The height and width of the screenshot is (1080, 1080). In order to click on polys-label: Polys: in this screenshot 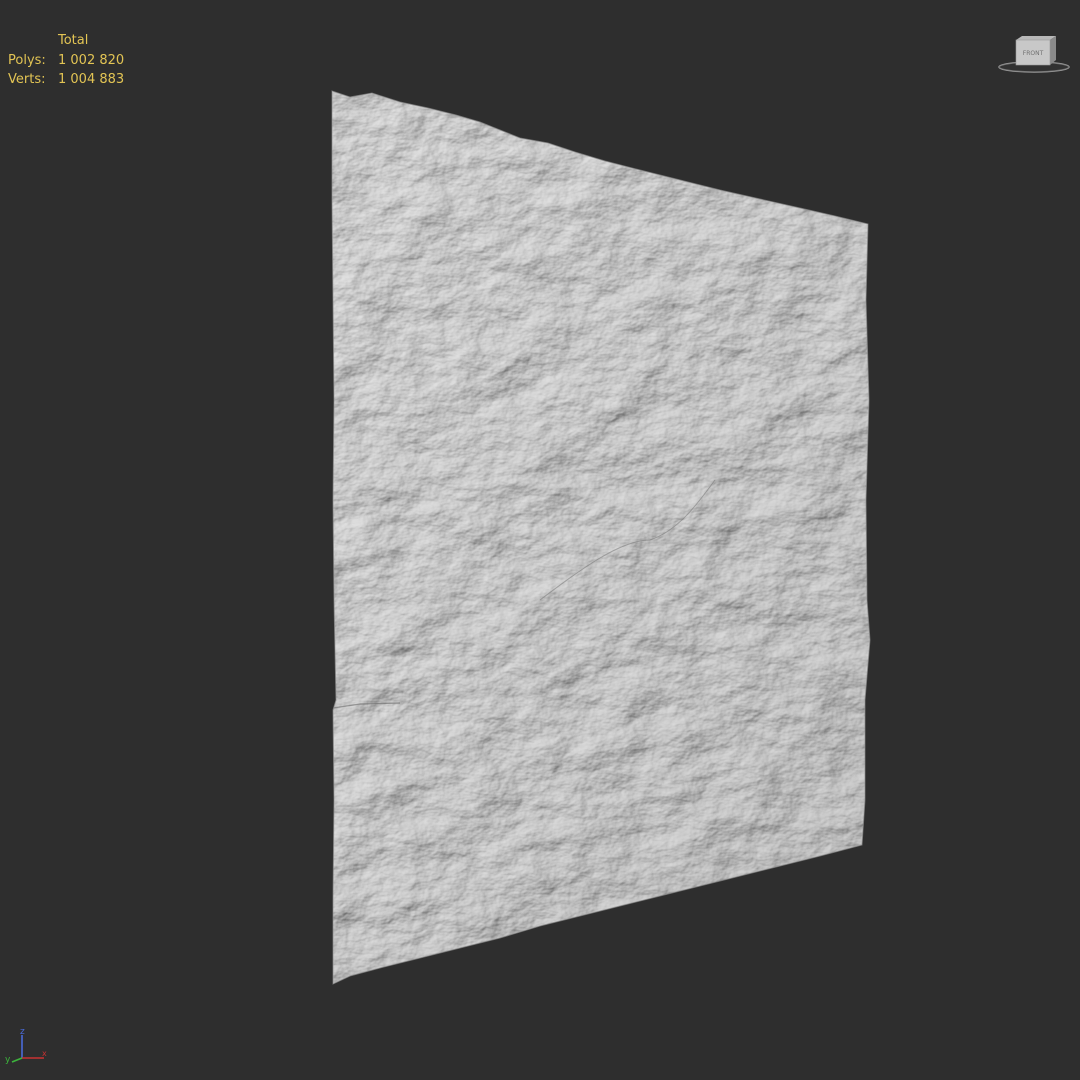, I will do `click(27, 60)`.